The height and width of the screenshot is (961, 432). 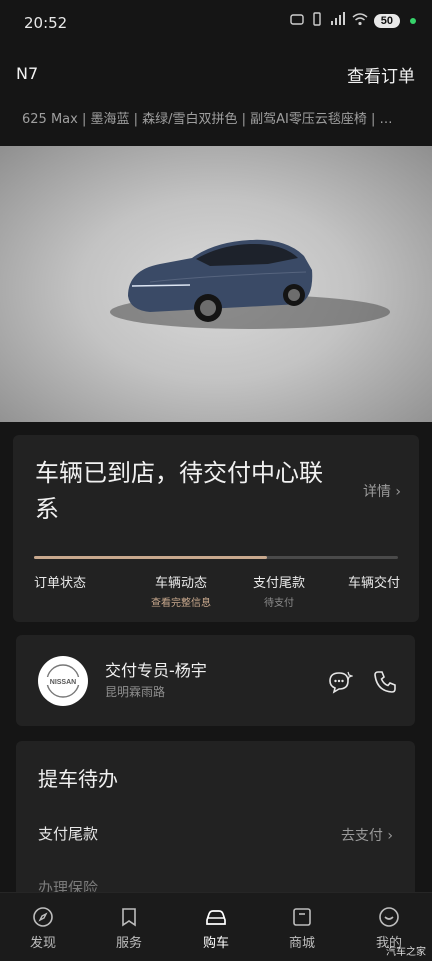 I want to click on privacy-dot, so click(x=413, y=20).